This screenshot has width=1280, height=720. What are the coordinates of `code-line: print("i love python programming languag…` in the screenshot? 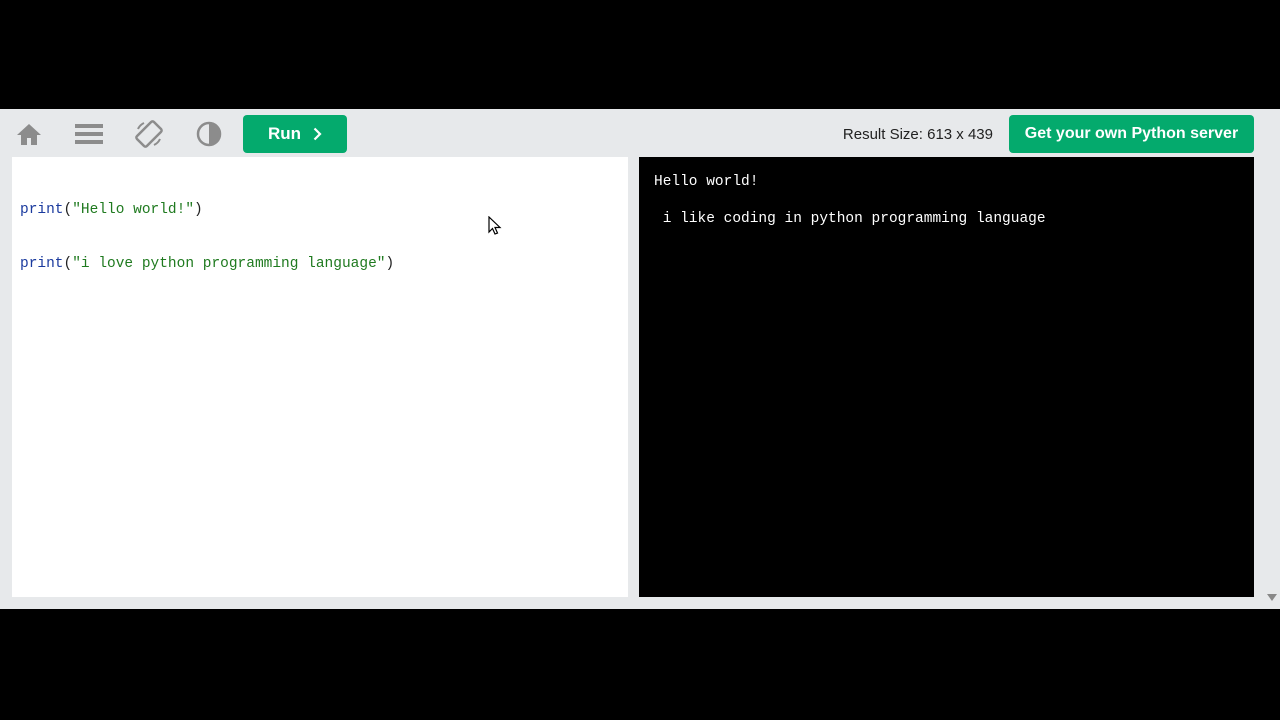 It's located at (207, 264).